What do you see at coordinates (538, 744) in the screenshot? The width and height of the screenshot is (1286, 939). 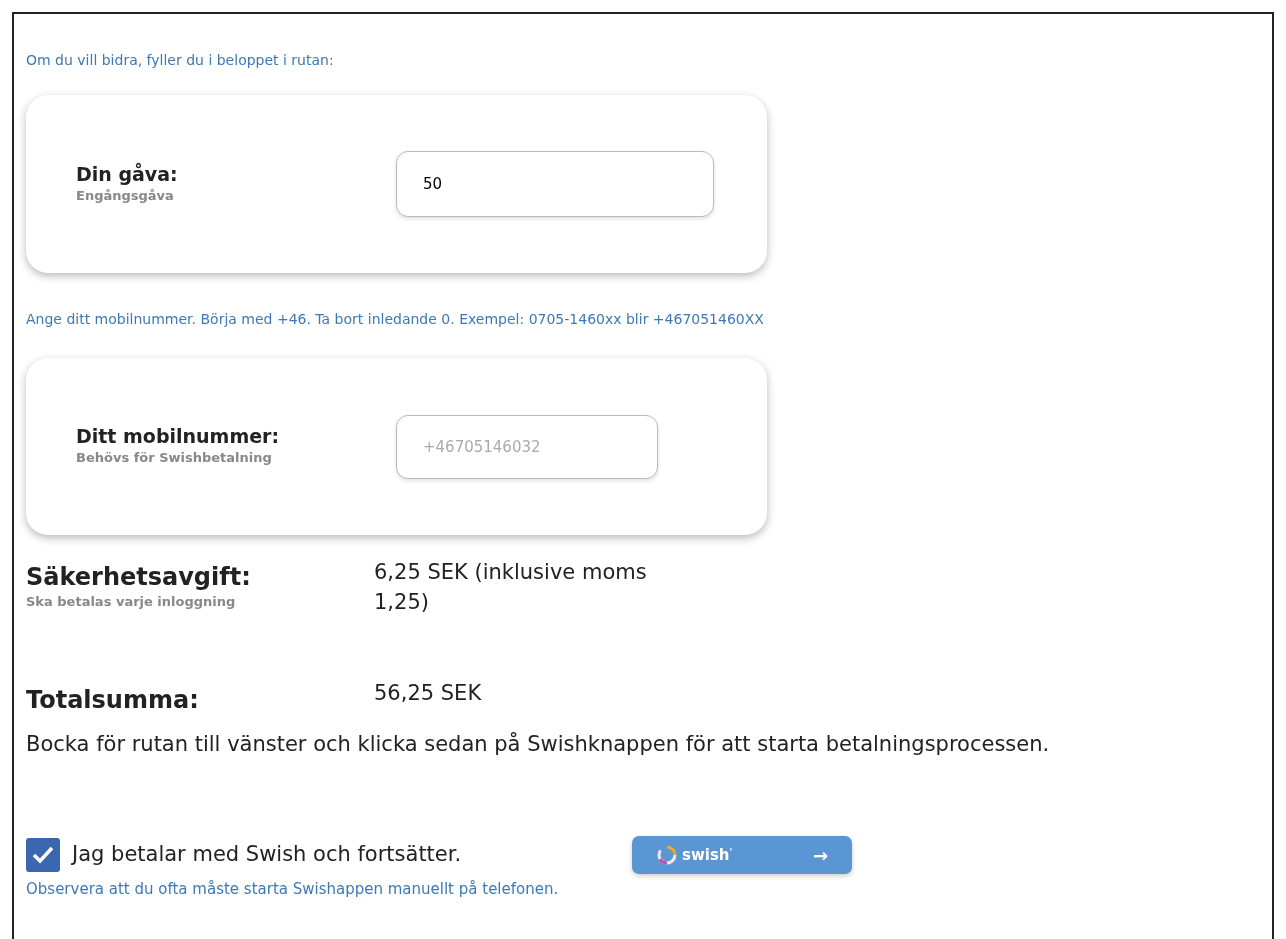 I see `instruction-text: Bocka för rutan till vänster och klicka sedan på Swishknappen för att starta betalningsprocessen.` at bounding box center [538, 744].